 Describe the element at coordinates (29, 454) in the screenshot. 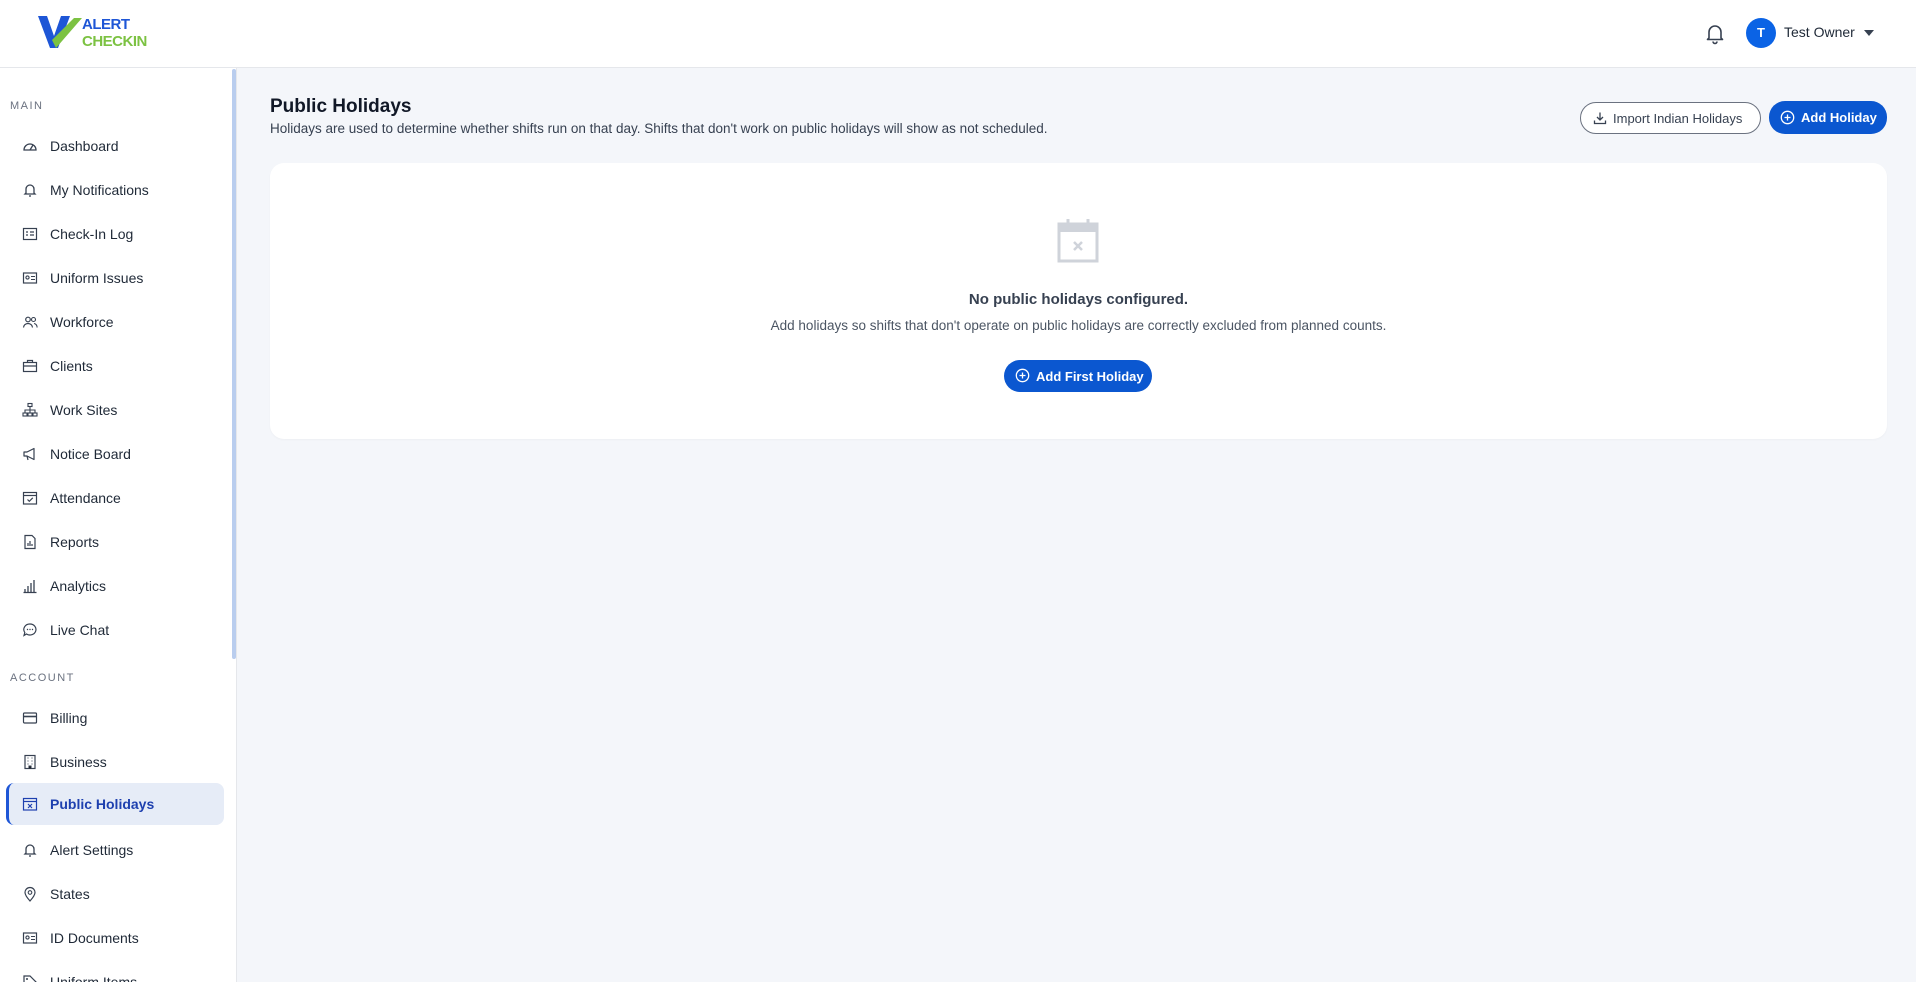

I see `megaphone-icon` at that location.